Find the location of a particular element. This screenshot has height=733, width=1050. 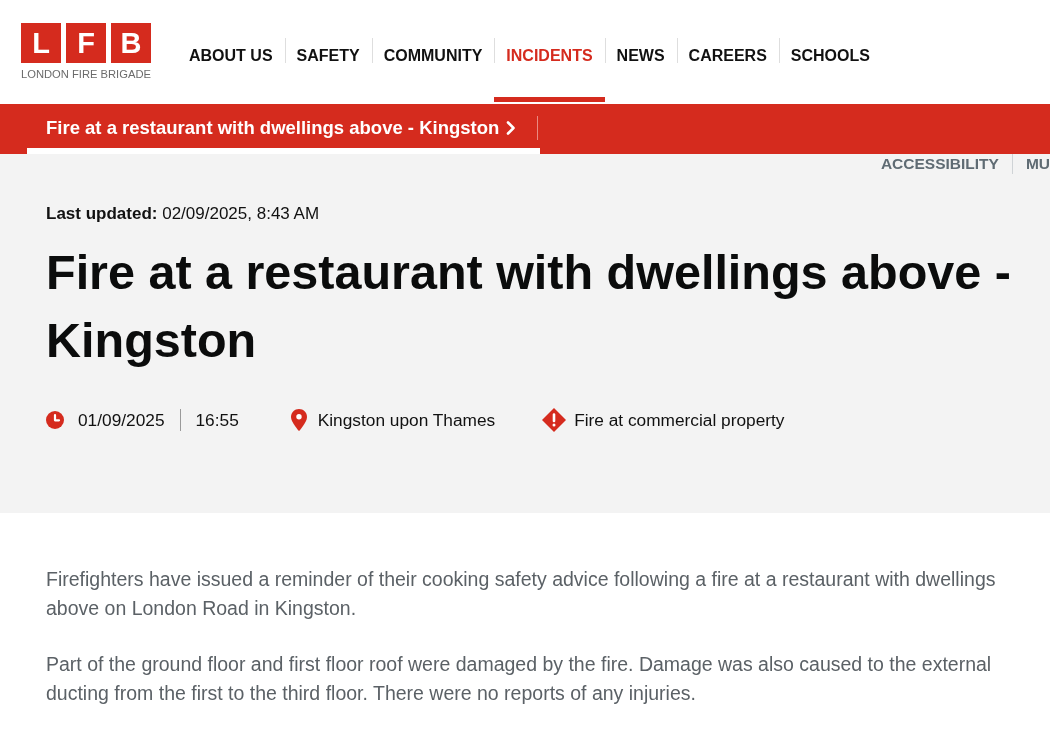

logo-letter-tile: B is located at coordinates (131, 43).